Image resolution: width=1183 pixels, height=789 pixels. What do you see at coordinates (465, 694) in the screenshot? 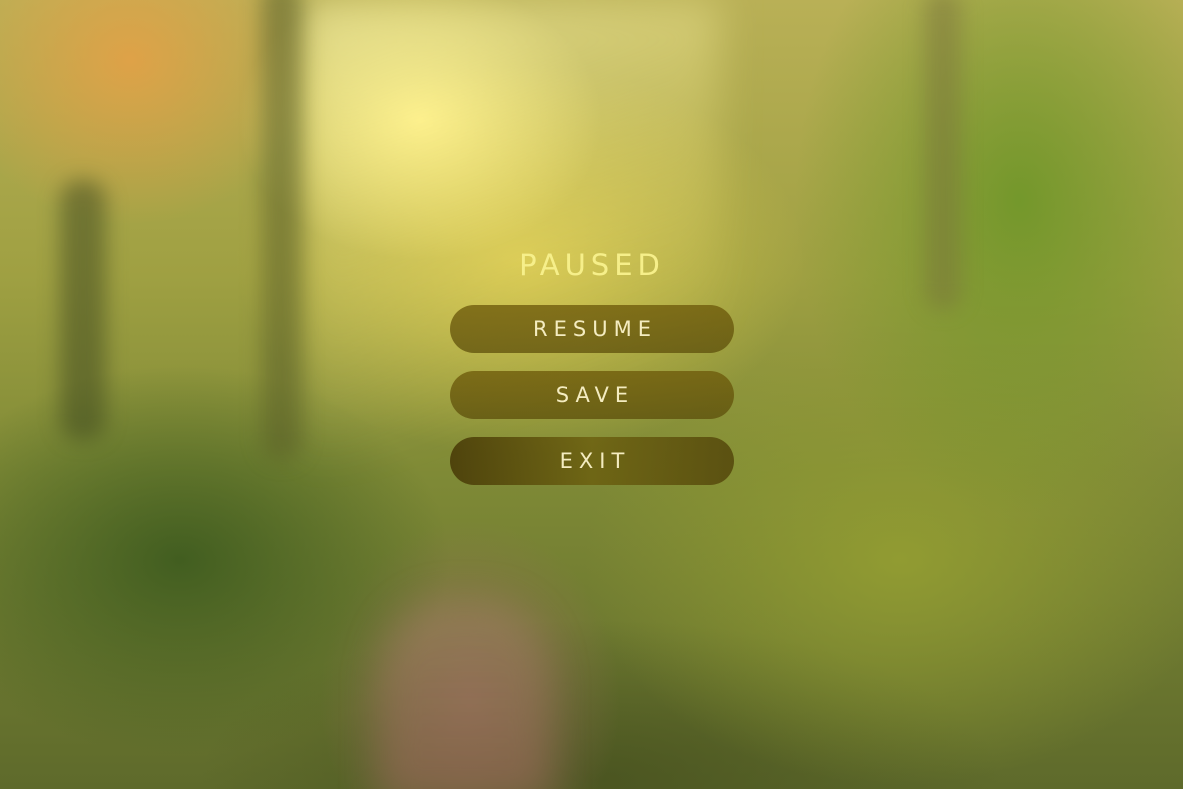
I see `forest-path` at bounding box center [465, 694].